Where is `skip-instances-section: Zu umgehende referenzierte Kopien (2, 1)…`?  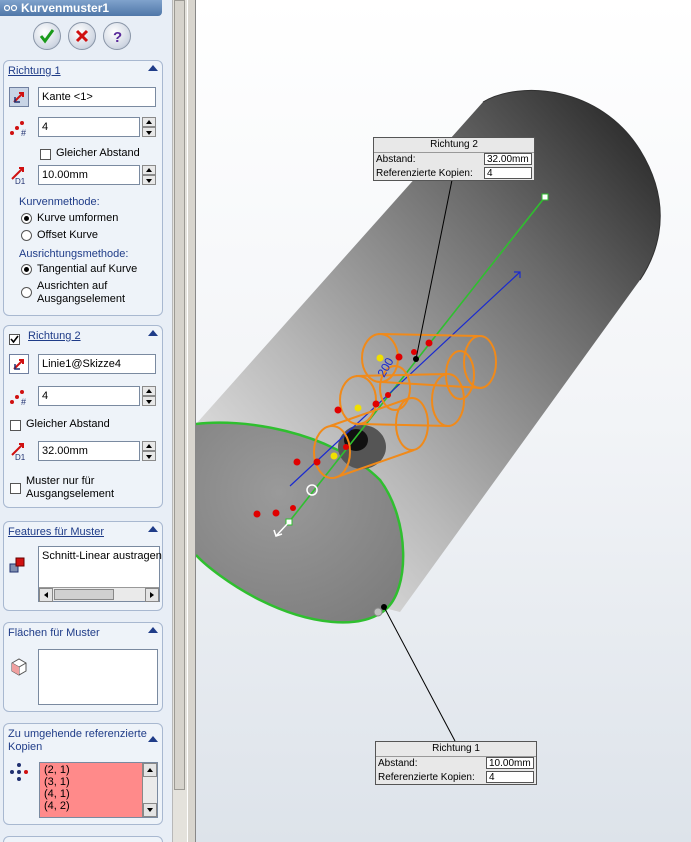 skip-instances-section: Zu umgehende referenzierte Kopien (2, 1)… is located at coordinates (83, 774).